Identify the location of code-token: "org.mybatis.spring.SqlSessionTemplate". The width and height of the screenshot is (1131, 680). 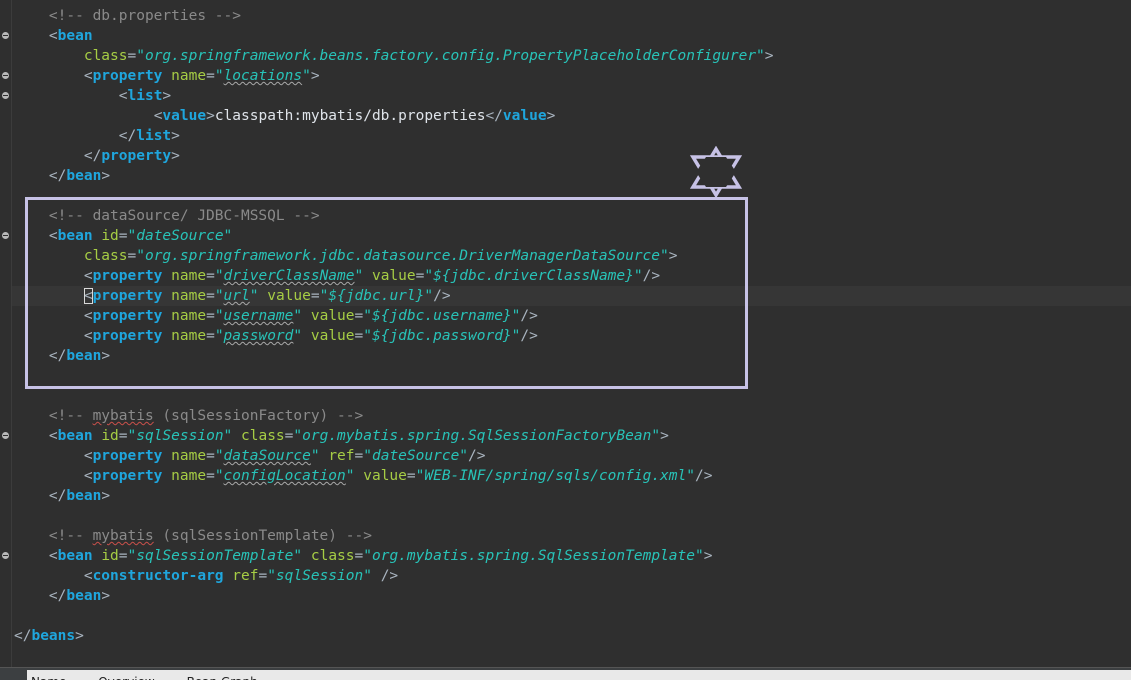
(533, 556).